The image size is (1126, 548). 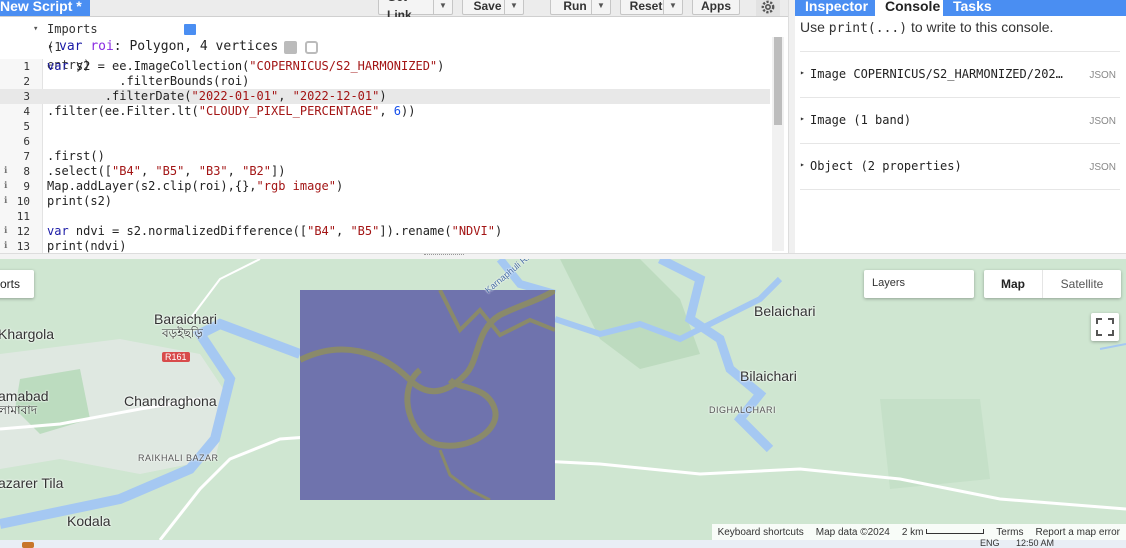 What do you see at coordinates (768, 8) in the screenshot?
I see `settings-button` at bounding box center [768, 8].